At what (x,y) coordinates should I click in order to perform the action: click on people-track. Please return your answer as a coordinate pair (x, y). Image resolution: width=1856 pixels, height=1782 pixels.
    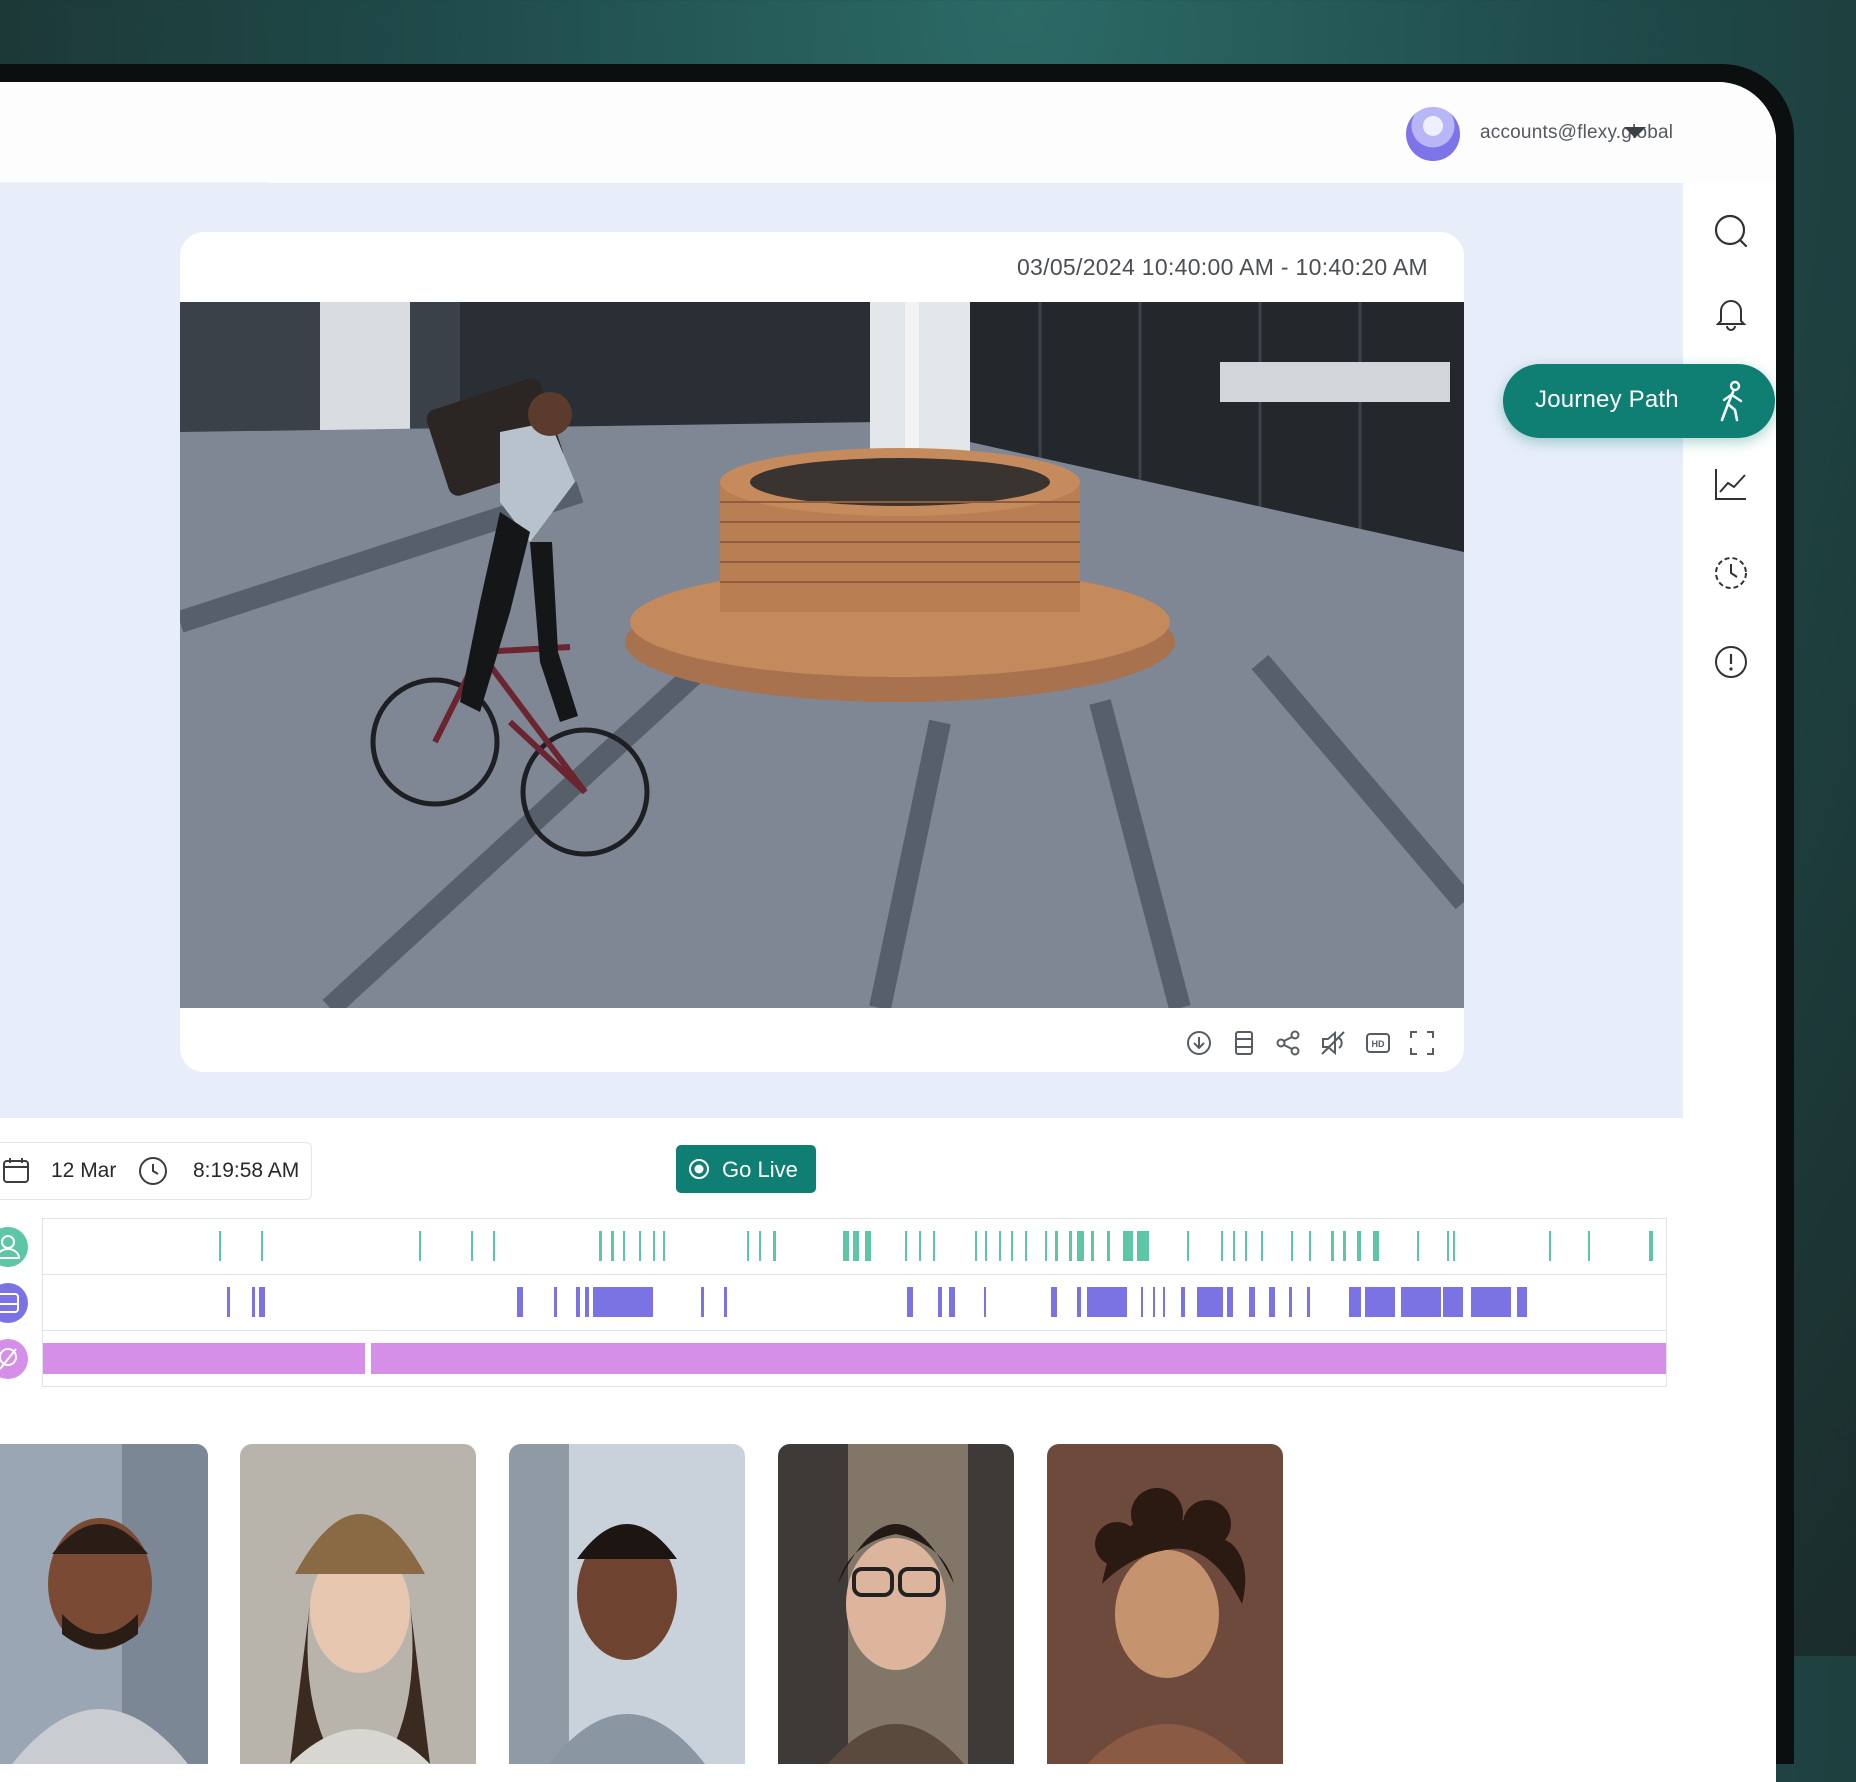
    Looking at the image, I should click on (854, 1246).